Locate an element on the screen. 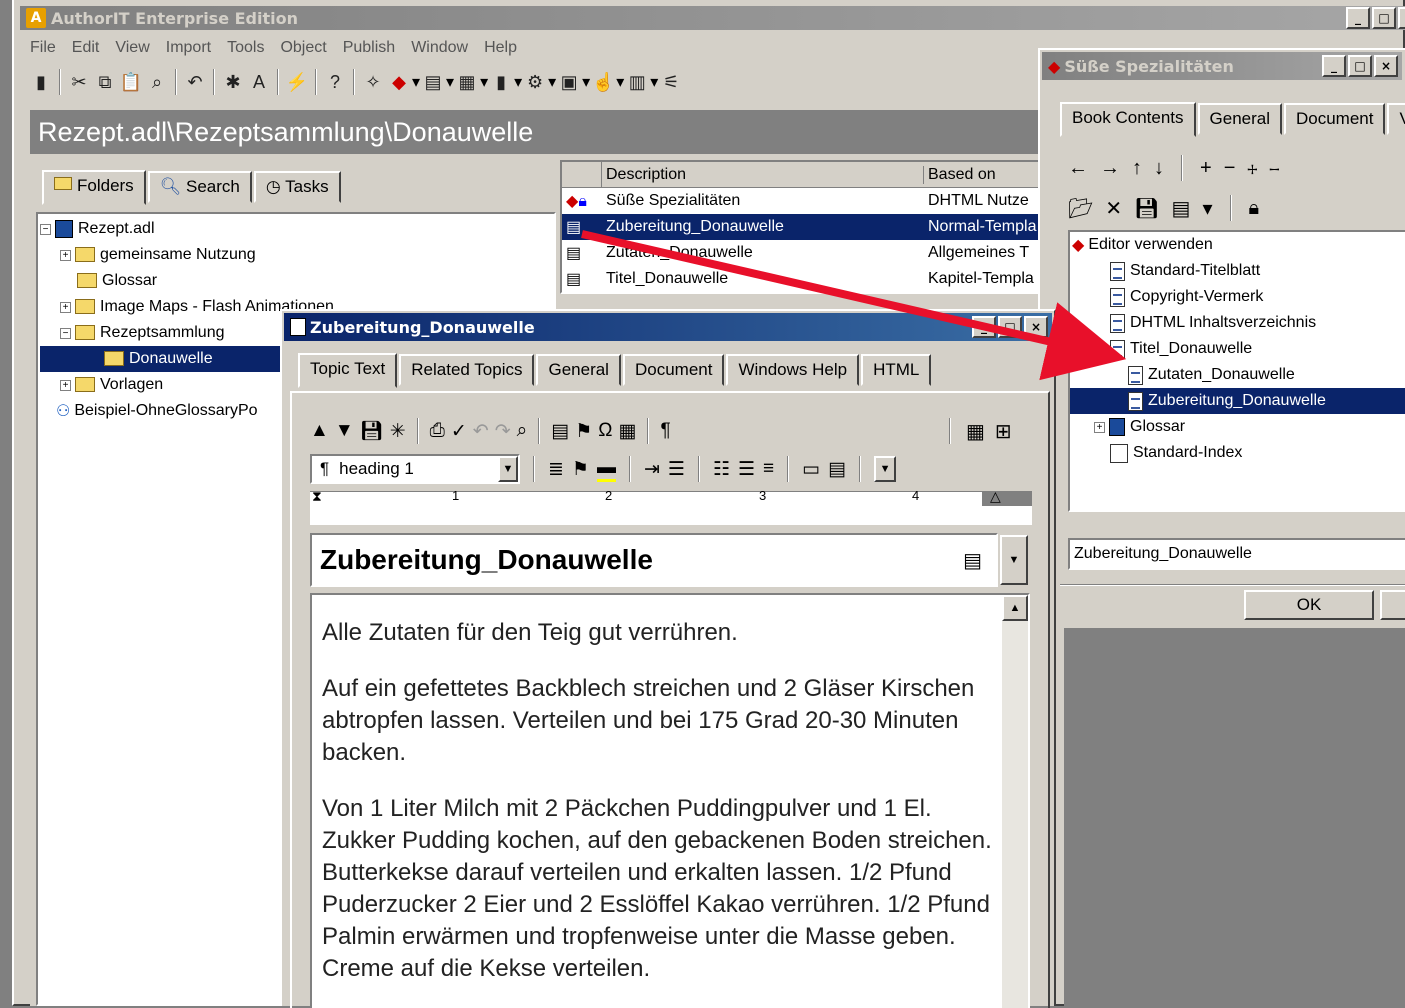 The image size is (1405, 1008). tab-topic-text: Topic Text is located at coordinates (348, 370).